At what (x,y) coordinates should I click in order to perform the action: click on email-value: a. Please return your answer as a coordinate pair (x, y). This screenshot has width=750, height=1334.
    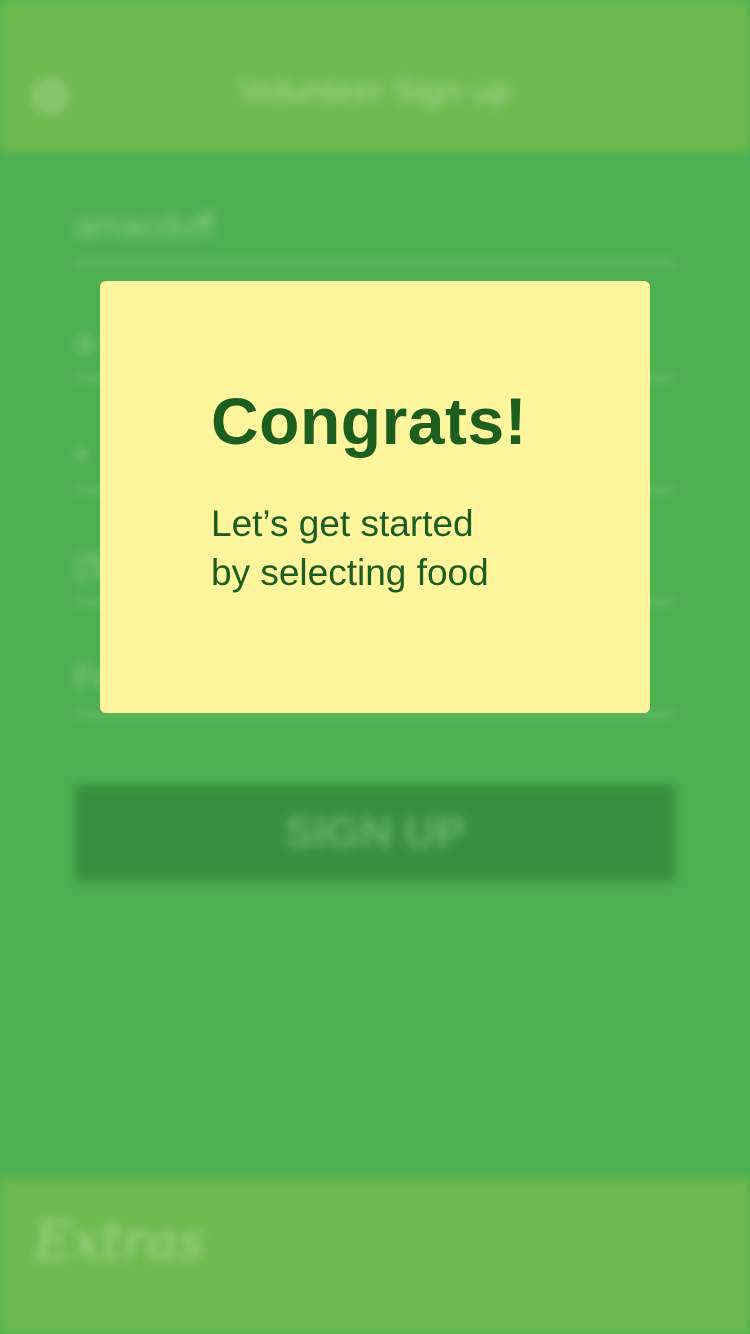
    Looking at the image, I should click on (84, 342).